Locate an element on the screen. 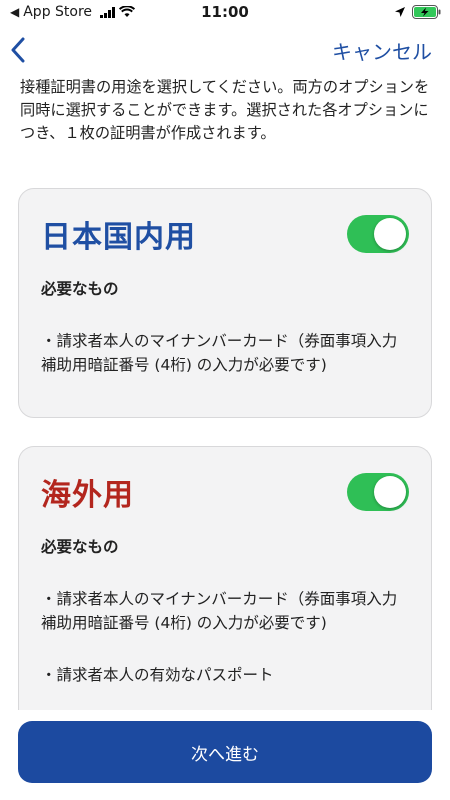  status-back-to-app: ◀ App Store is located at coordinates (73, 12).